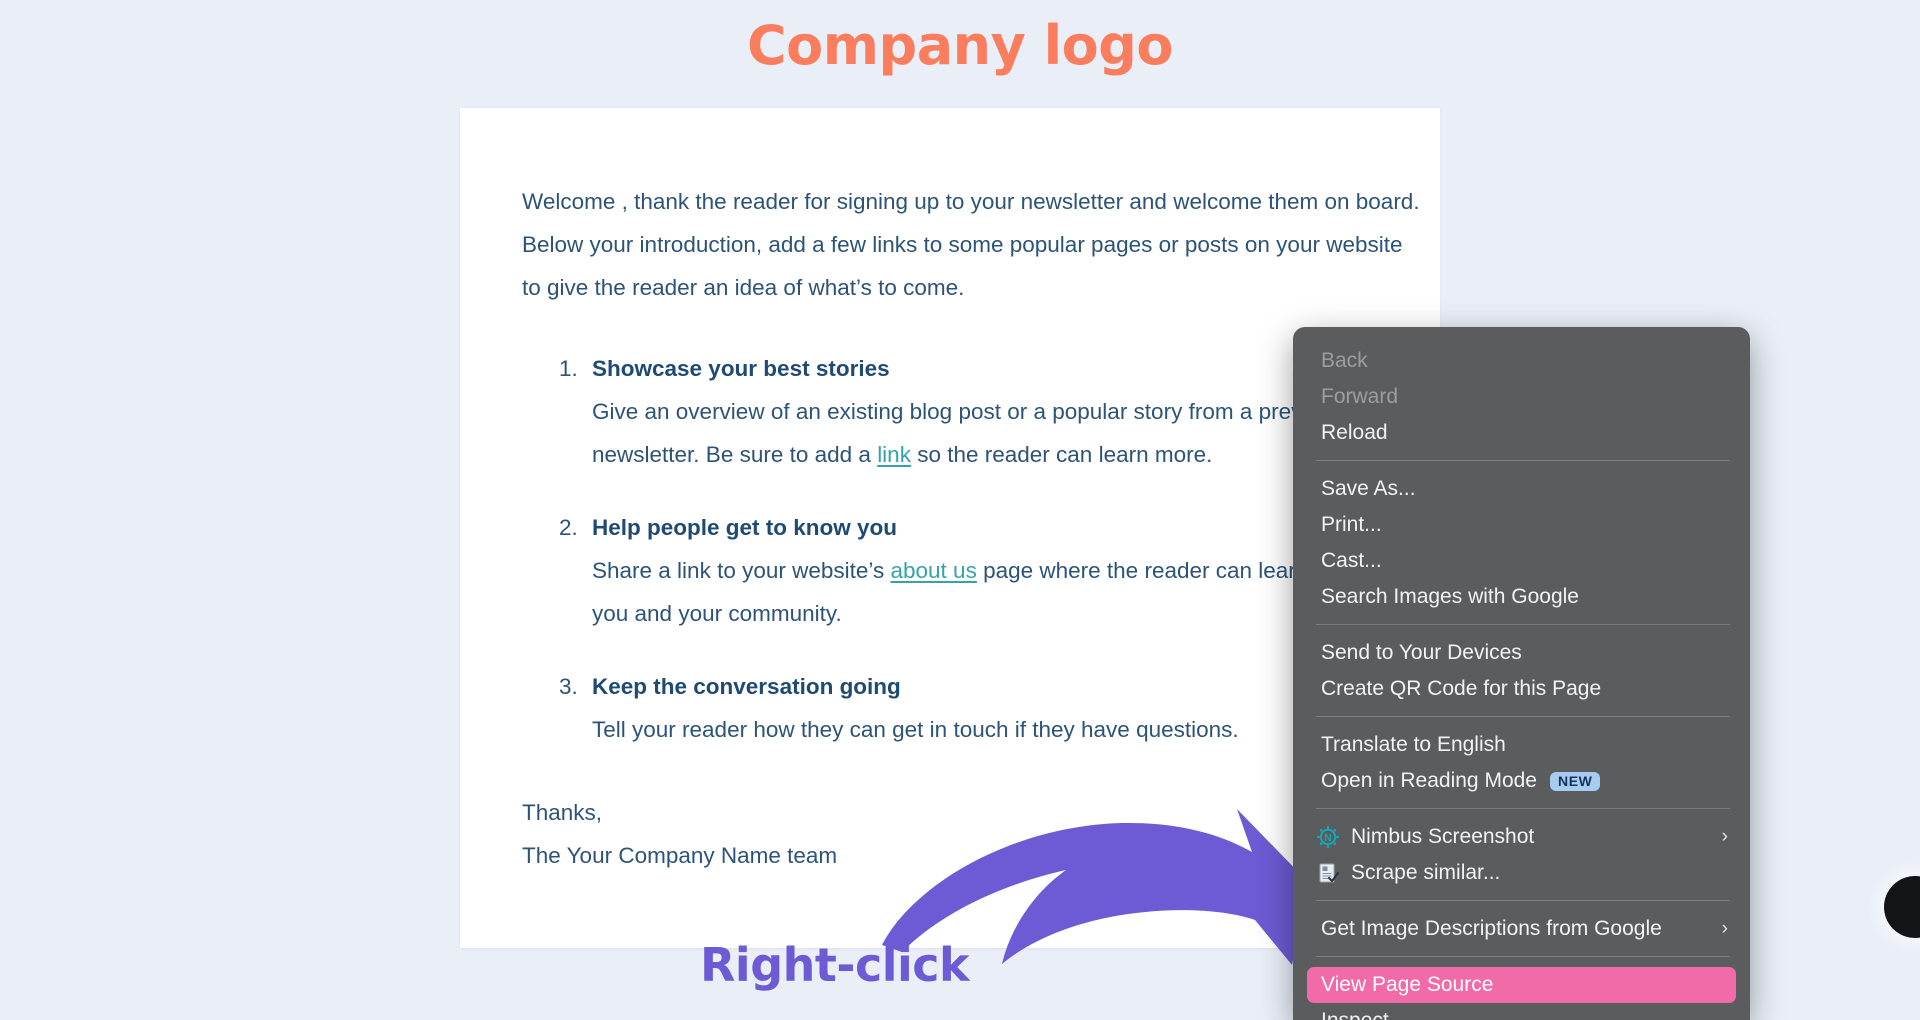 This screenshot has width=1920, height=1020. Describe the element at coordinates (1521, 397) in the screenshot. I see `context-menu-item: Forward` at that location.